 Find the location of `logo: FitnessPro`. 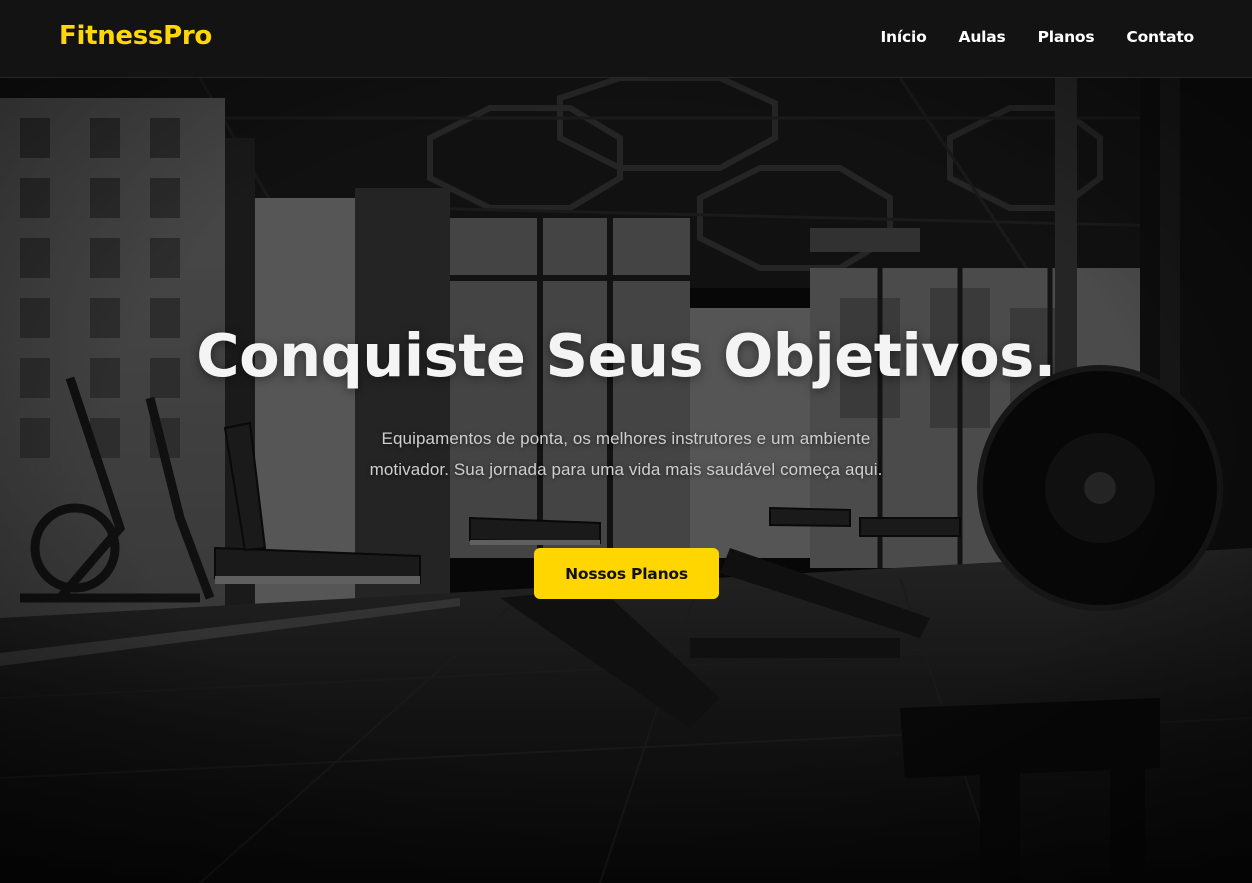

logo: FitnessPro is located at coordinates (135, 36).